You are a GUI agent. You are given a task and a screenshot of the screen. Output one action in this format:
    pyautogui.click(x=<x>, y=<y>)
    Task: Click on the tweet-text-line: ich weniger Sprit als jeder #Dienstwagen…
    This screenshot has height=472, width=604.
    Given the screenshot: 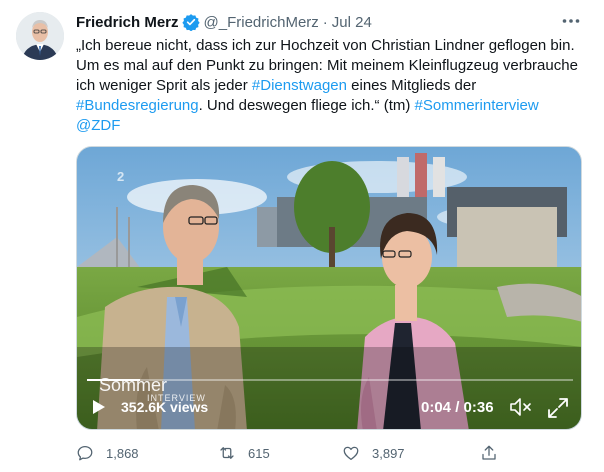 What is the action you would take?
    pyautogui.click(x=332, y=86)
    